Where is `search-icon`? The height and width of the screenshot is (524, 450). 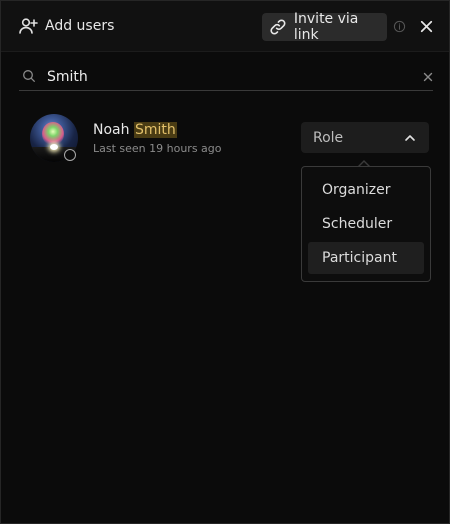
search-icon is located at coordinates (29, 76).